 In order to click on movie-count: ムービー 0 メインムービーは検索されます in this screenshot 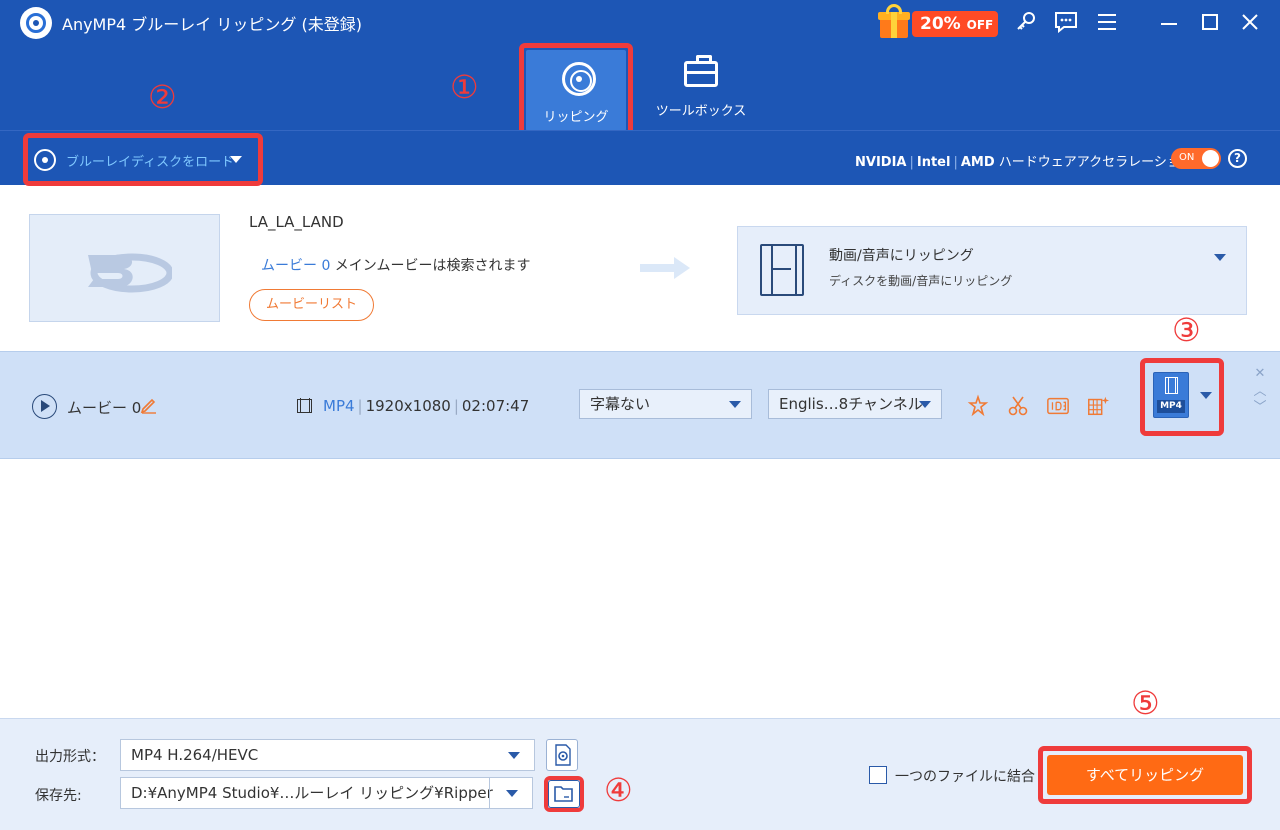, I will do `click(396, 265)`.